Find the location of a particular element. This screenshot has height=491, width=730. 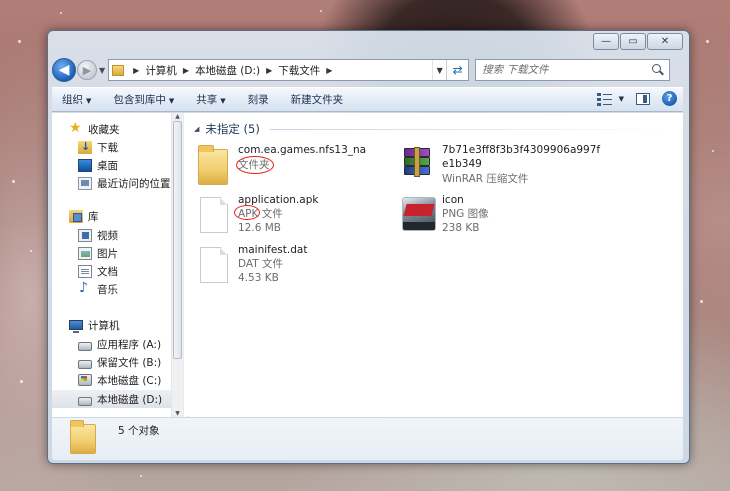

sidebar-item-drive-b: 保留文件 (B:) is located at coordinates (111, 362).